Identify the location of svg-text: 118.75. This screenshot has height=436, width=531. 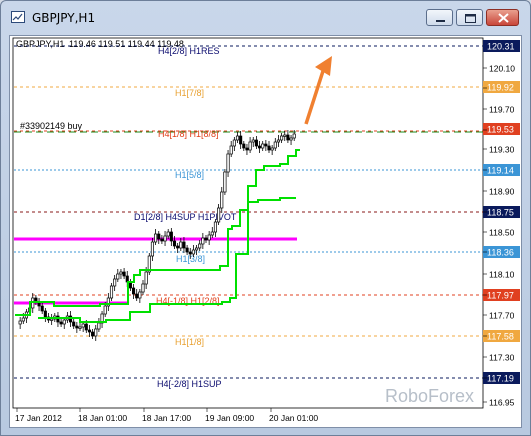
(500, 213).